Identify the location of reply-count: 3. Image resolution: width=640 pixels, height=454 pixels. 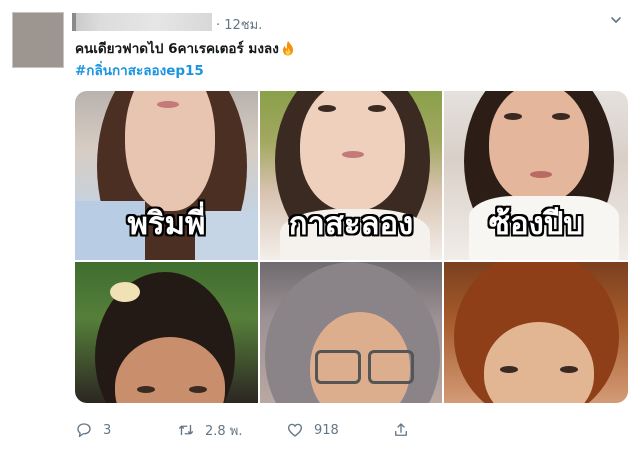
(107, 430).